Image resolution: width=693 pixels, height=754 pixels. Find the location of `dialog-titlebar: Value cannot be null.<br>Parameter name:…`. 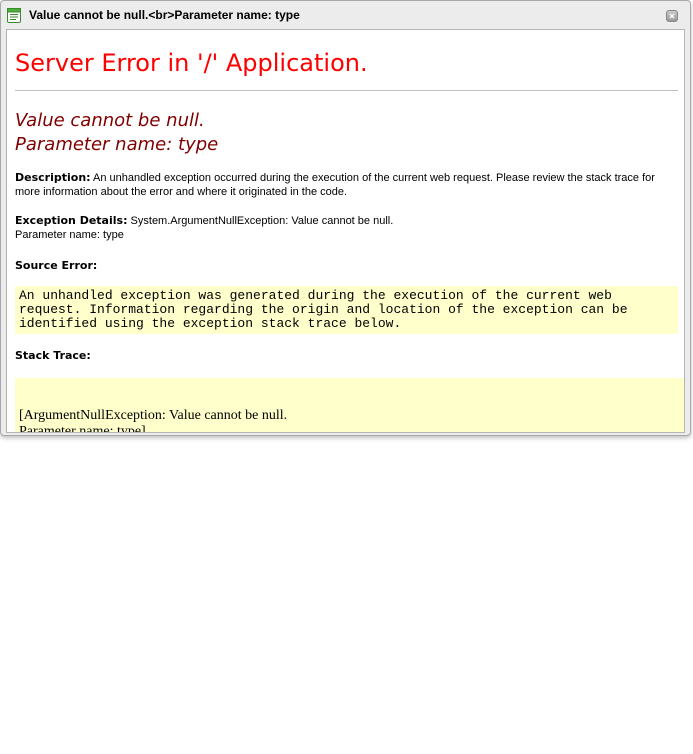

dialog-titlebar: Value cannot be null.<br>Parameter name:… is located at coordinates (345, 15).